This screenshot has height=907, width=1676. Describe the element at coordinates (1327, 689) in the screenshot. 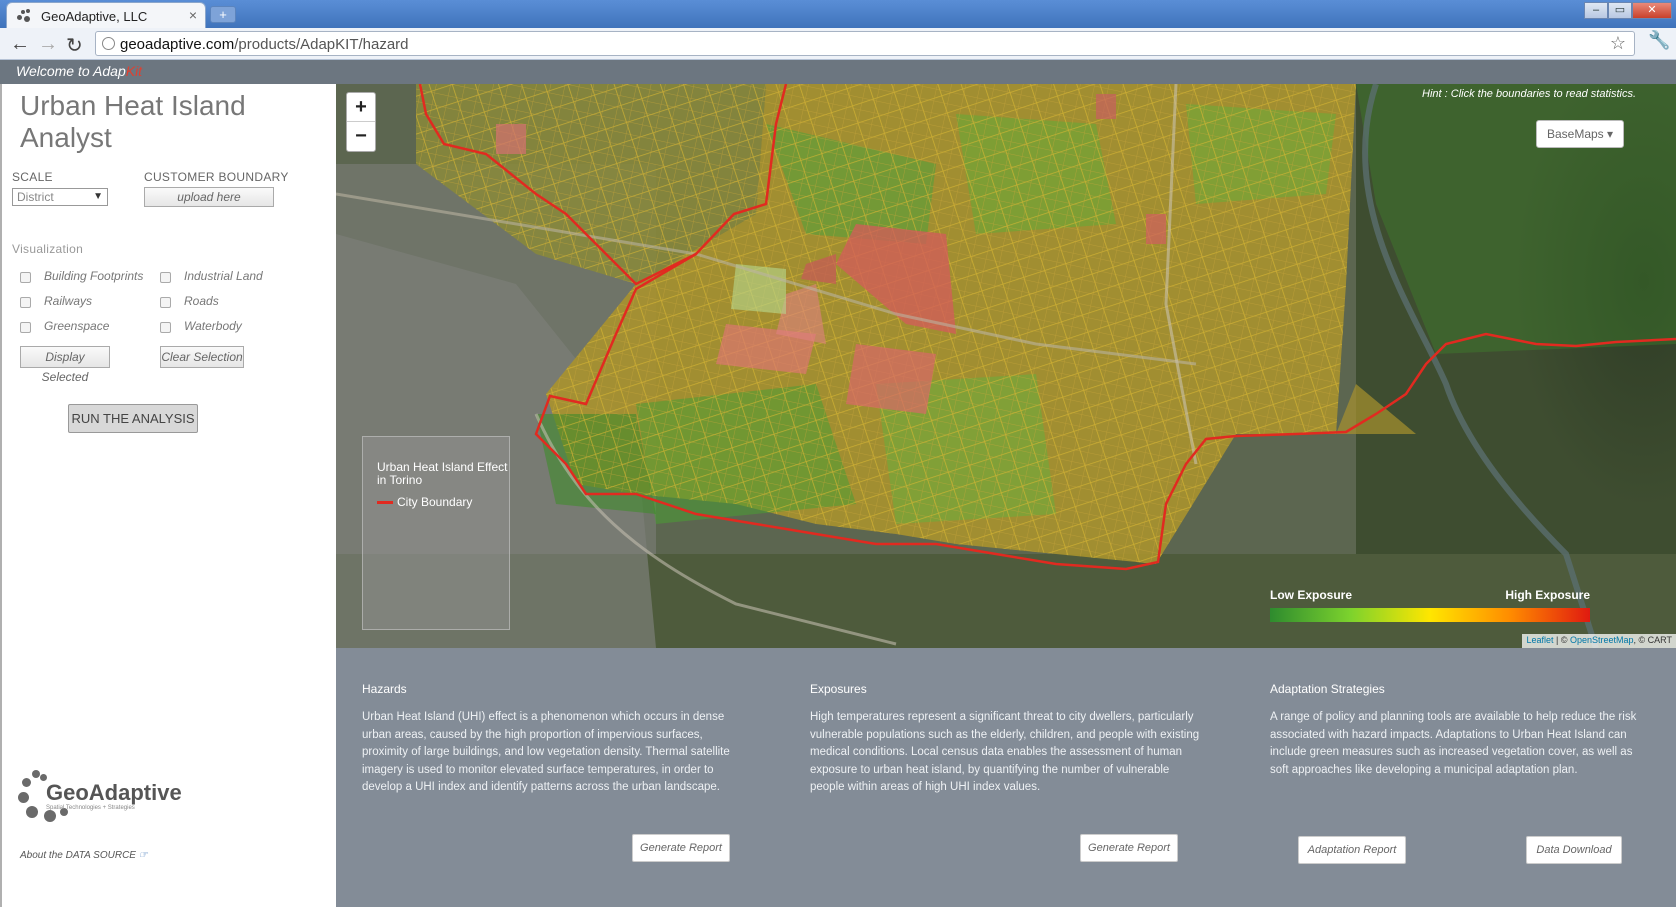

I see `adaptation-title: Adaptation Strategies` at that location.